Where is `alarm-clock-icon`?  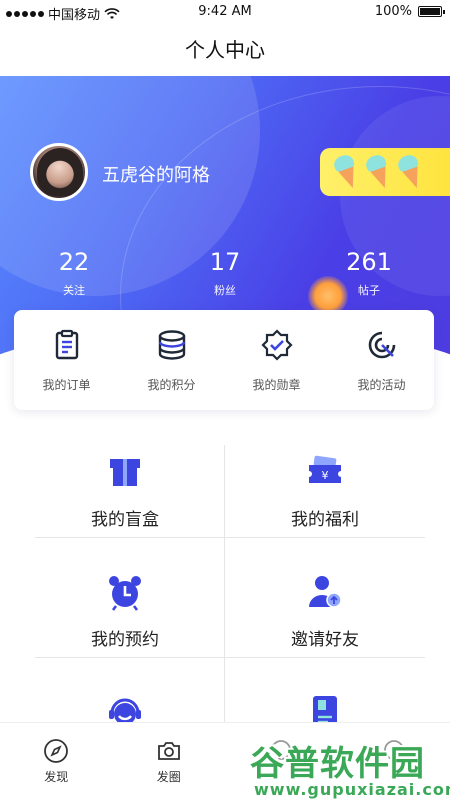
alarm-clock-icon is located at coordinates (125, 593).